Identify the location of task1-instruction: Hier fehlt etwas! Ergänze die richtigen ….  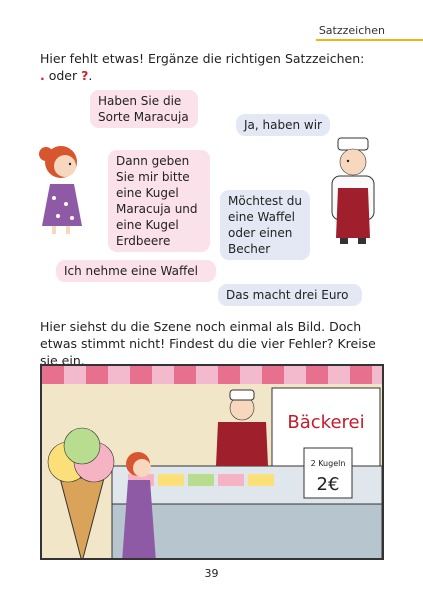
(202, 67).